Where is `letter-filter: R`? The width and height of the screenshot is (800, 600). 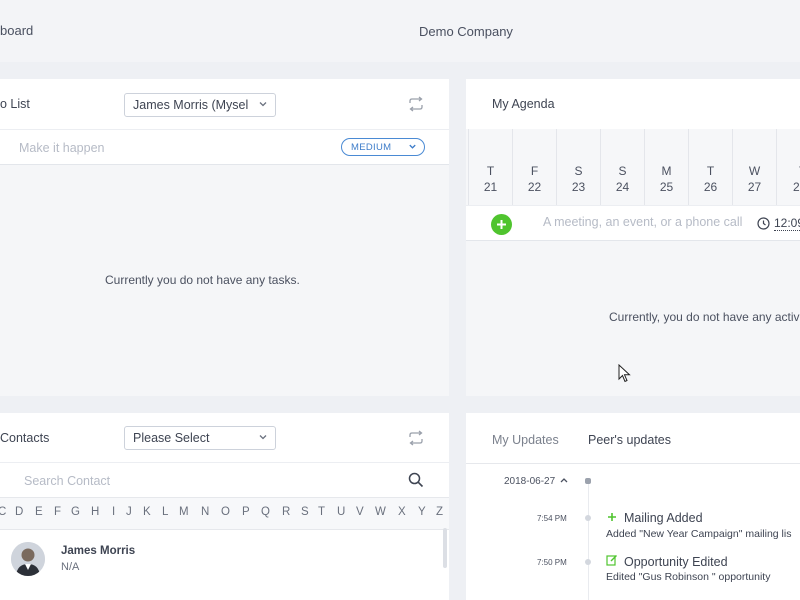
letter-filter: R is located at coordinates (286, 512).